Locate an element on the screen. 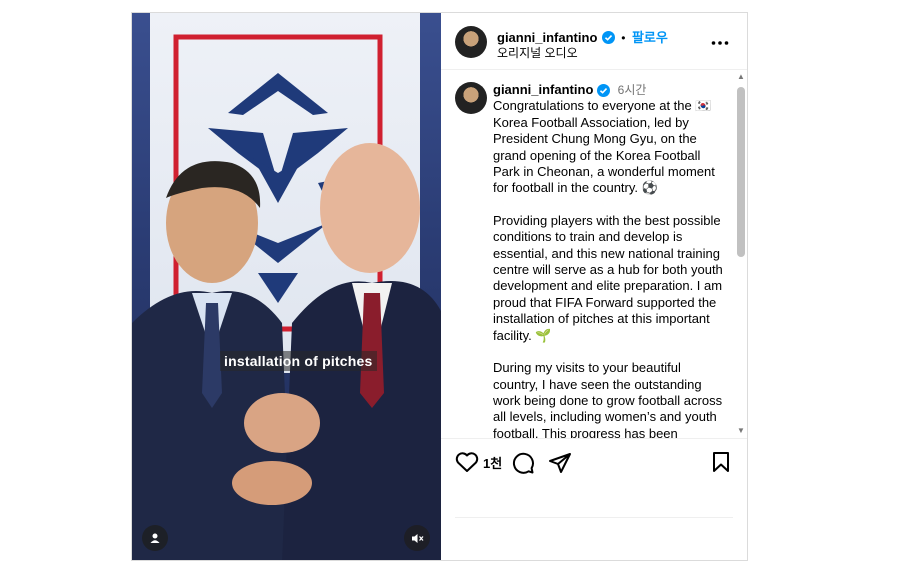  save-button is located at coordinates (721, 462).